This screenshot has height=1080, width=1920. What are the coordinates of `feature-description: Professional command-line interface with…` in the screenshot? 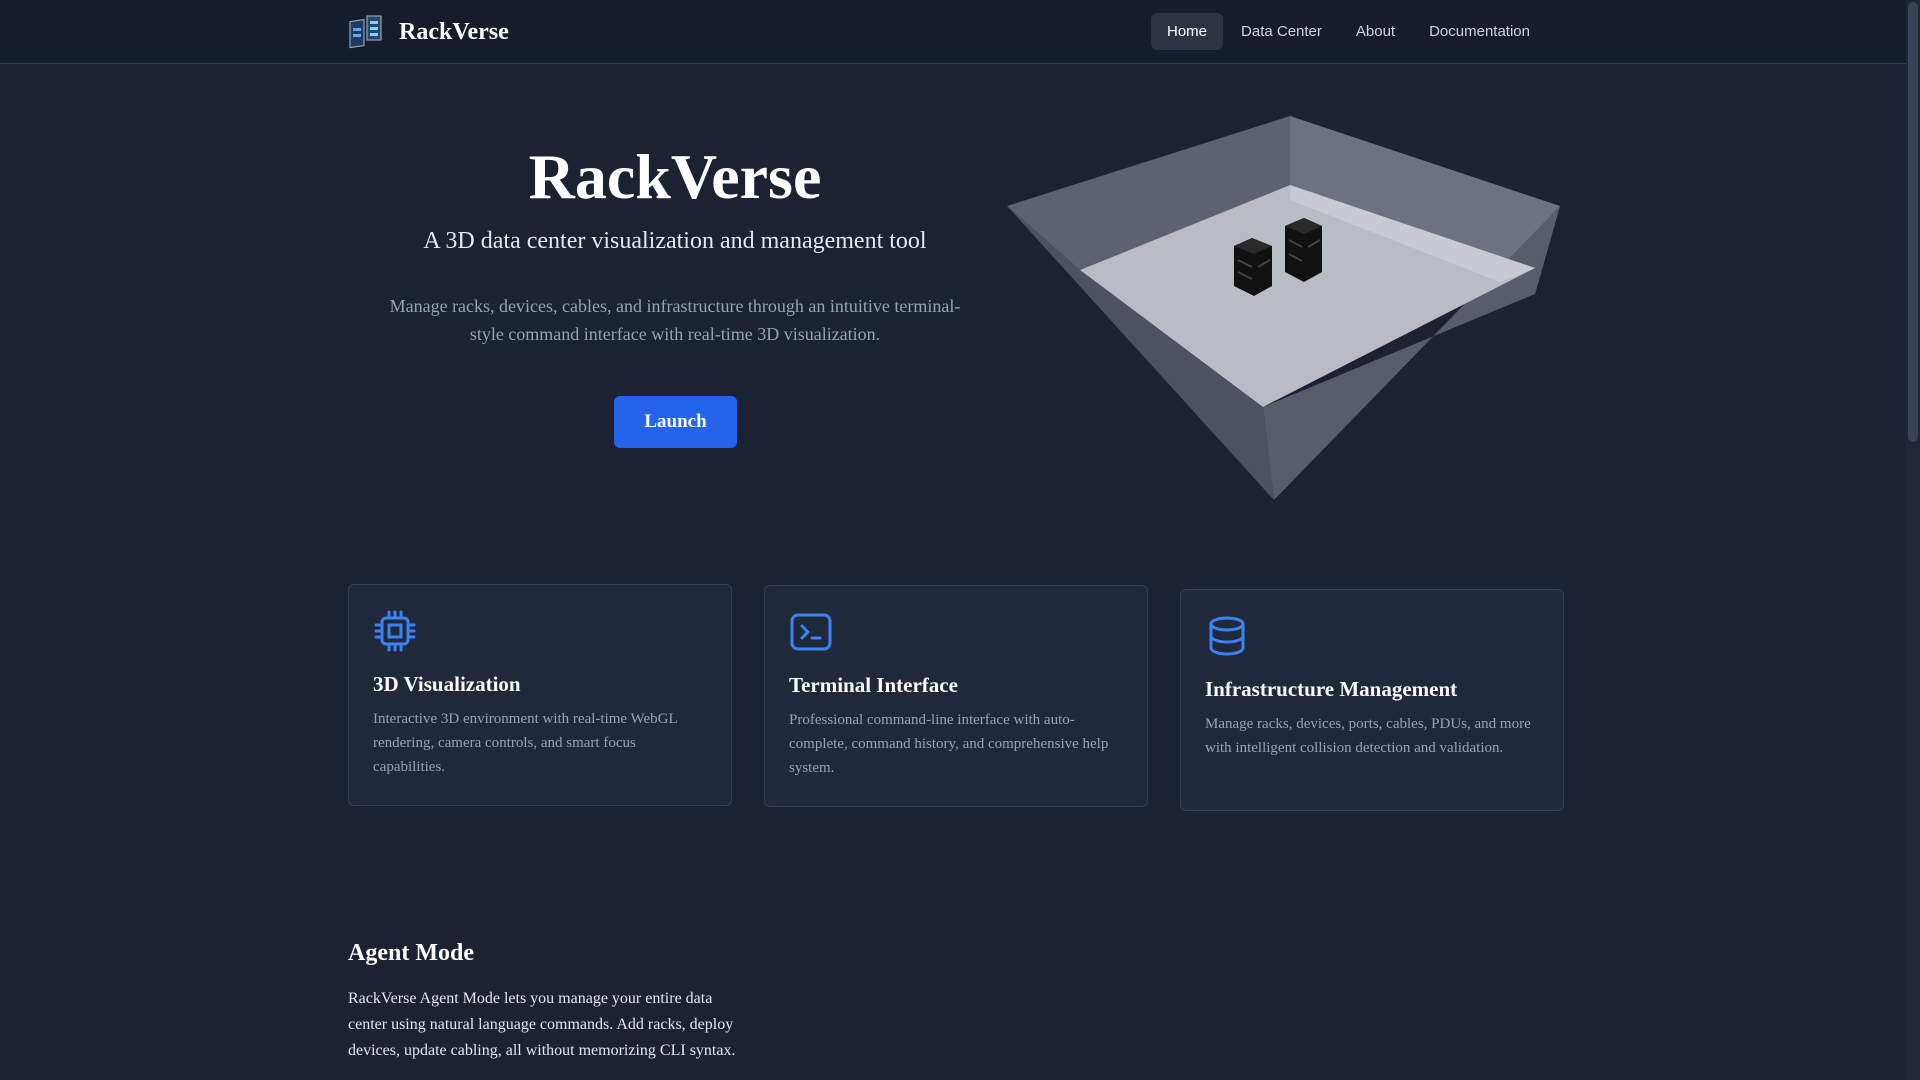 It's located at (949, 744).